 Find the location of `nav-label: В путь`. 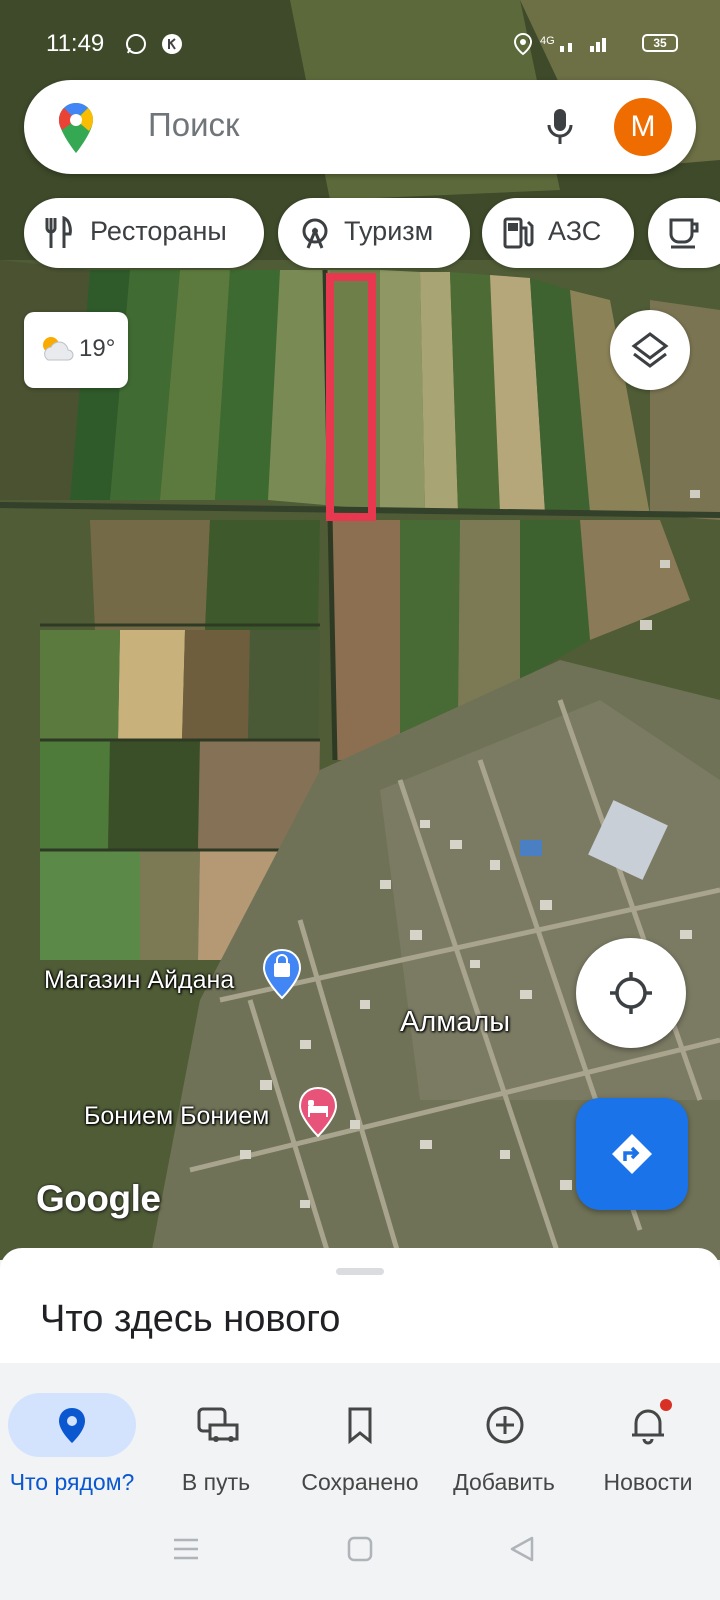

nav-label: В путь is located at coordinates (216, 1482).